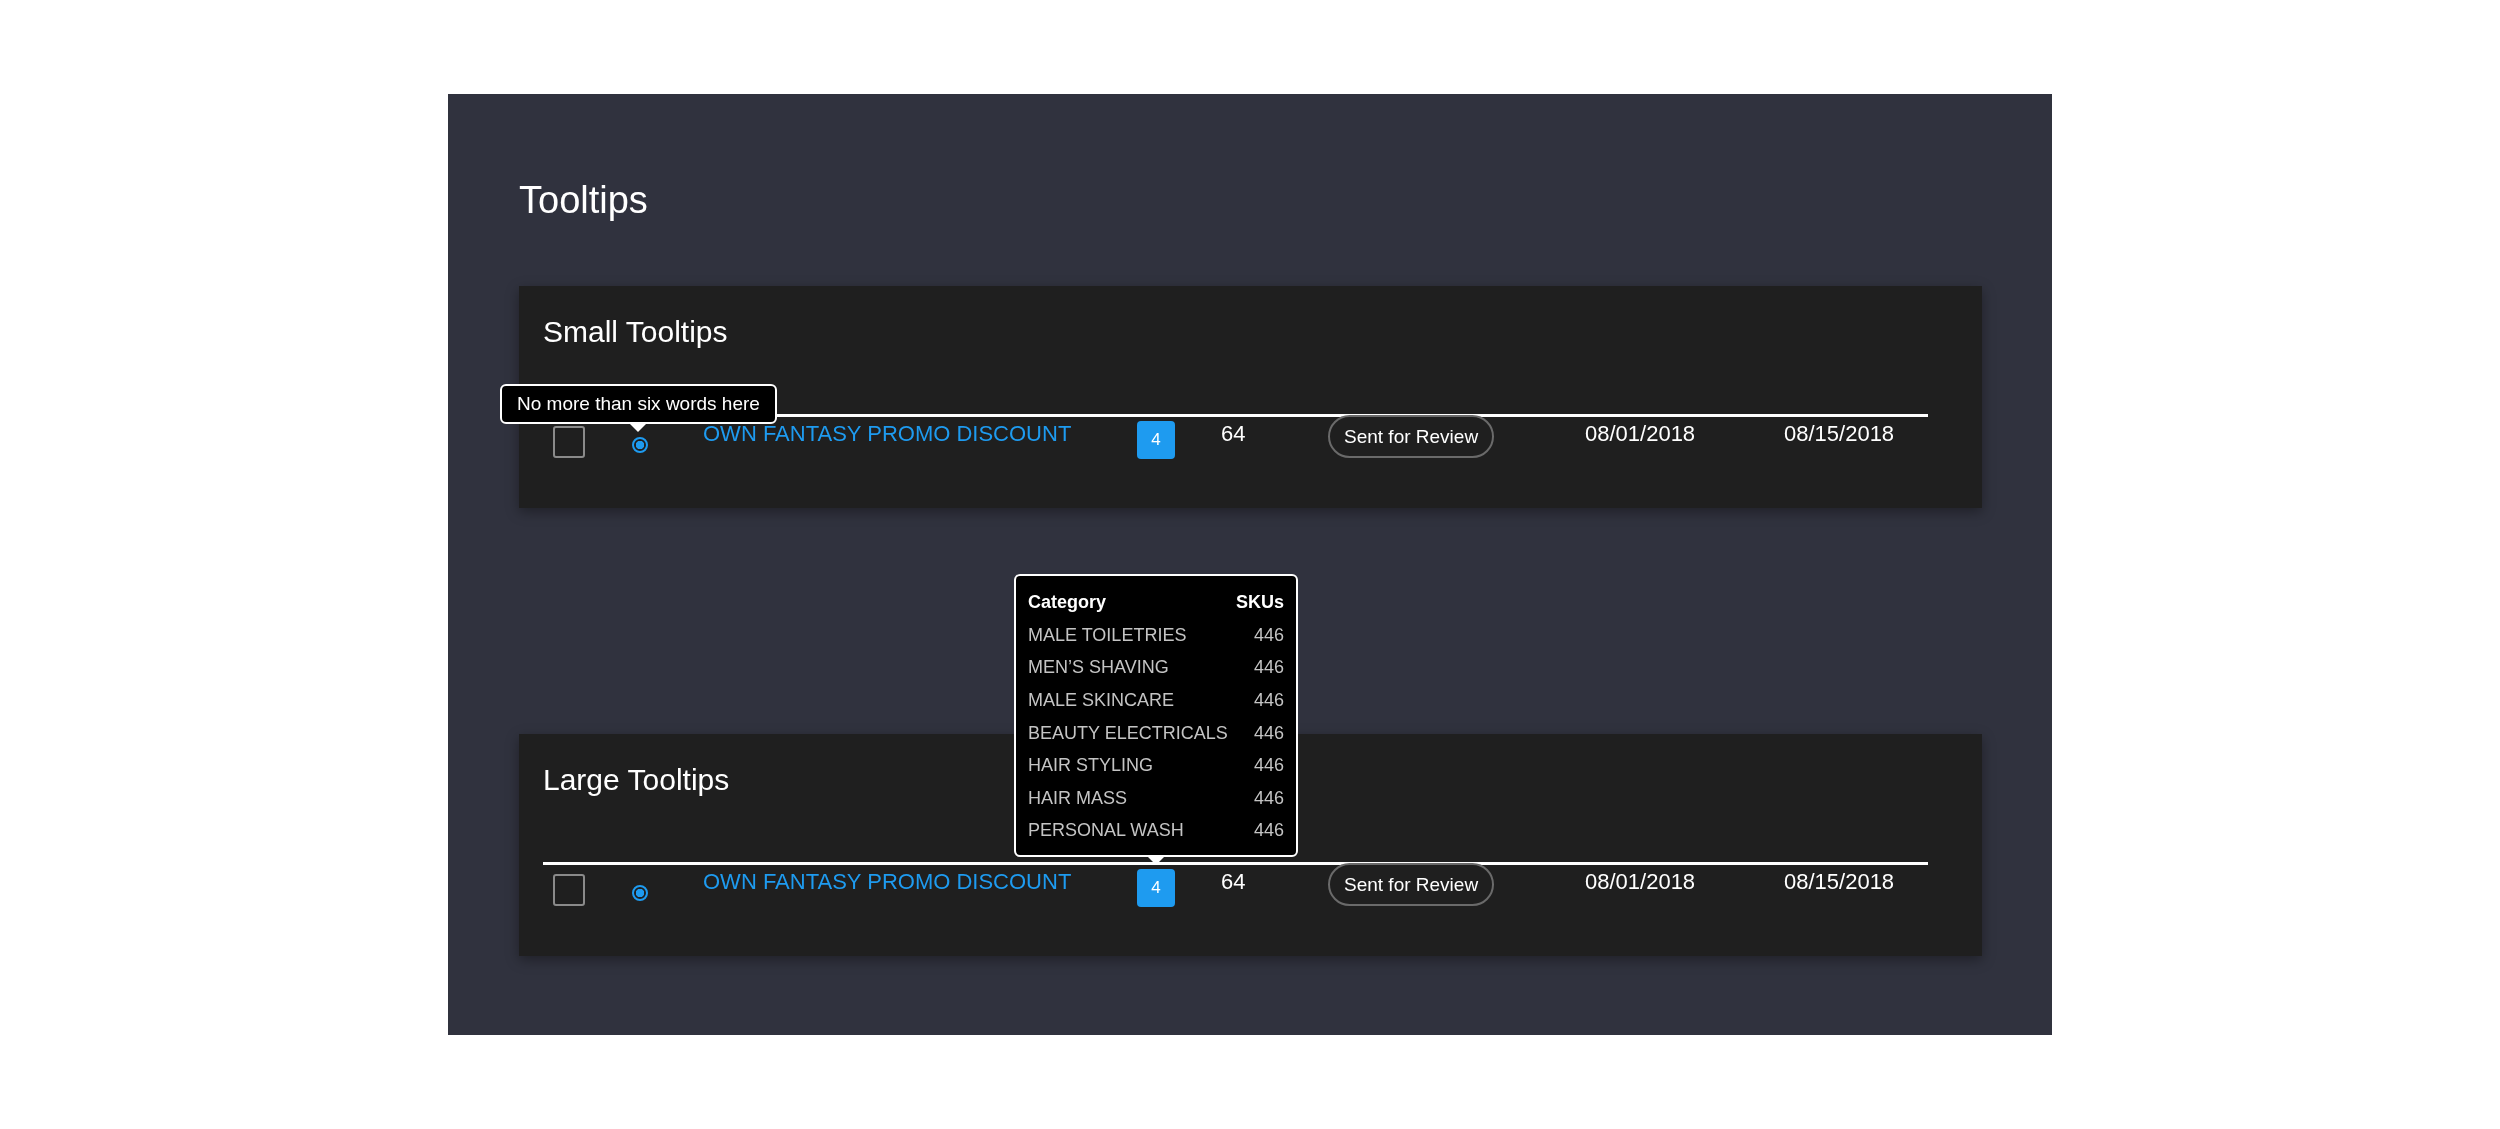 This screenshot has height=1129, width=2500. Describe the element at coordinates (1259, 603) in the screenshot. I see `column-header: SKUs` at that location.